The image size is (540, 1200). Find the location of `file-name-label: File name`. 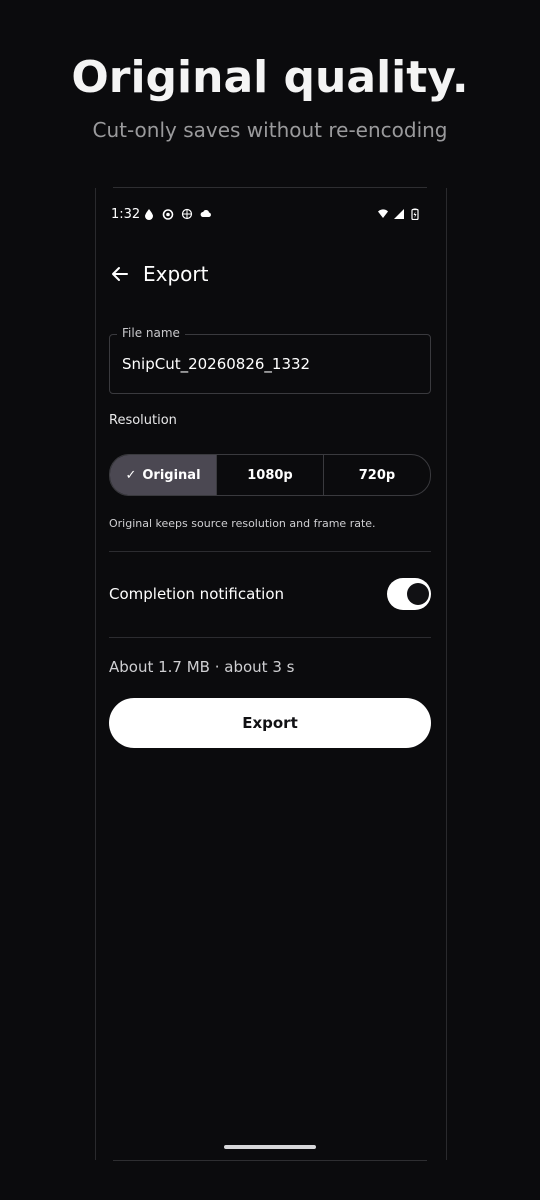

file-name-label: File name is located at coordinates (151, 333).